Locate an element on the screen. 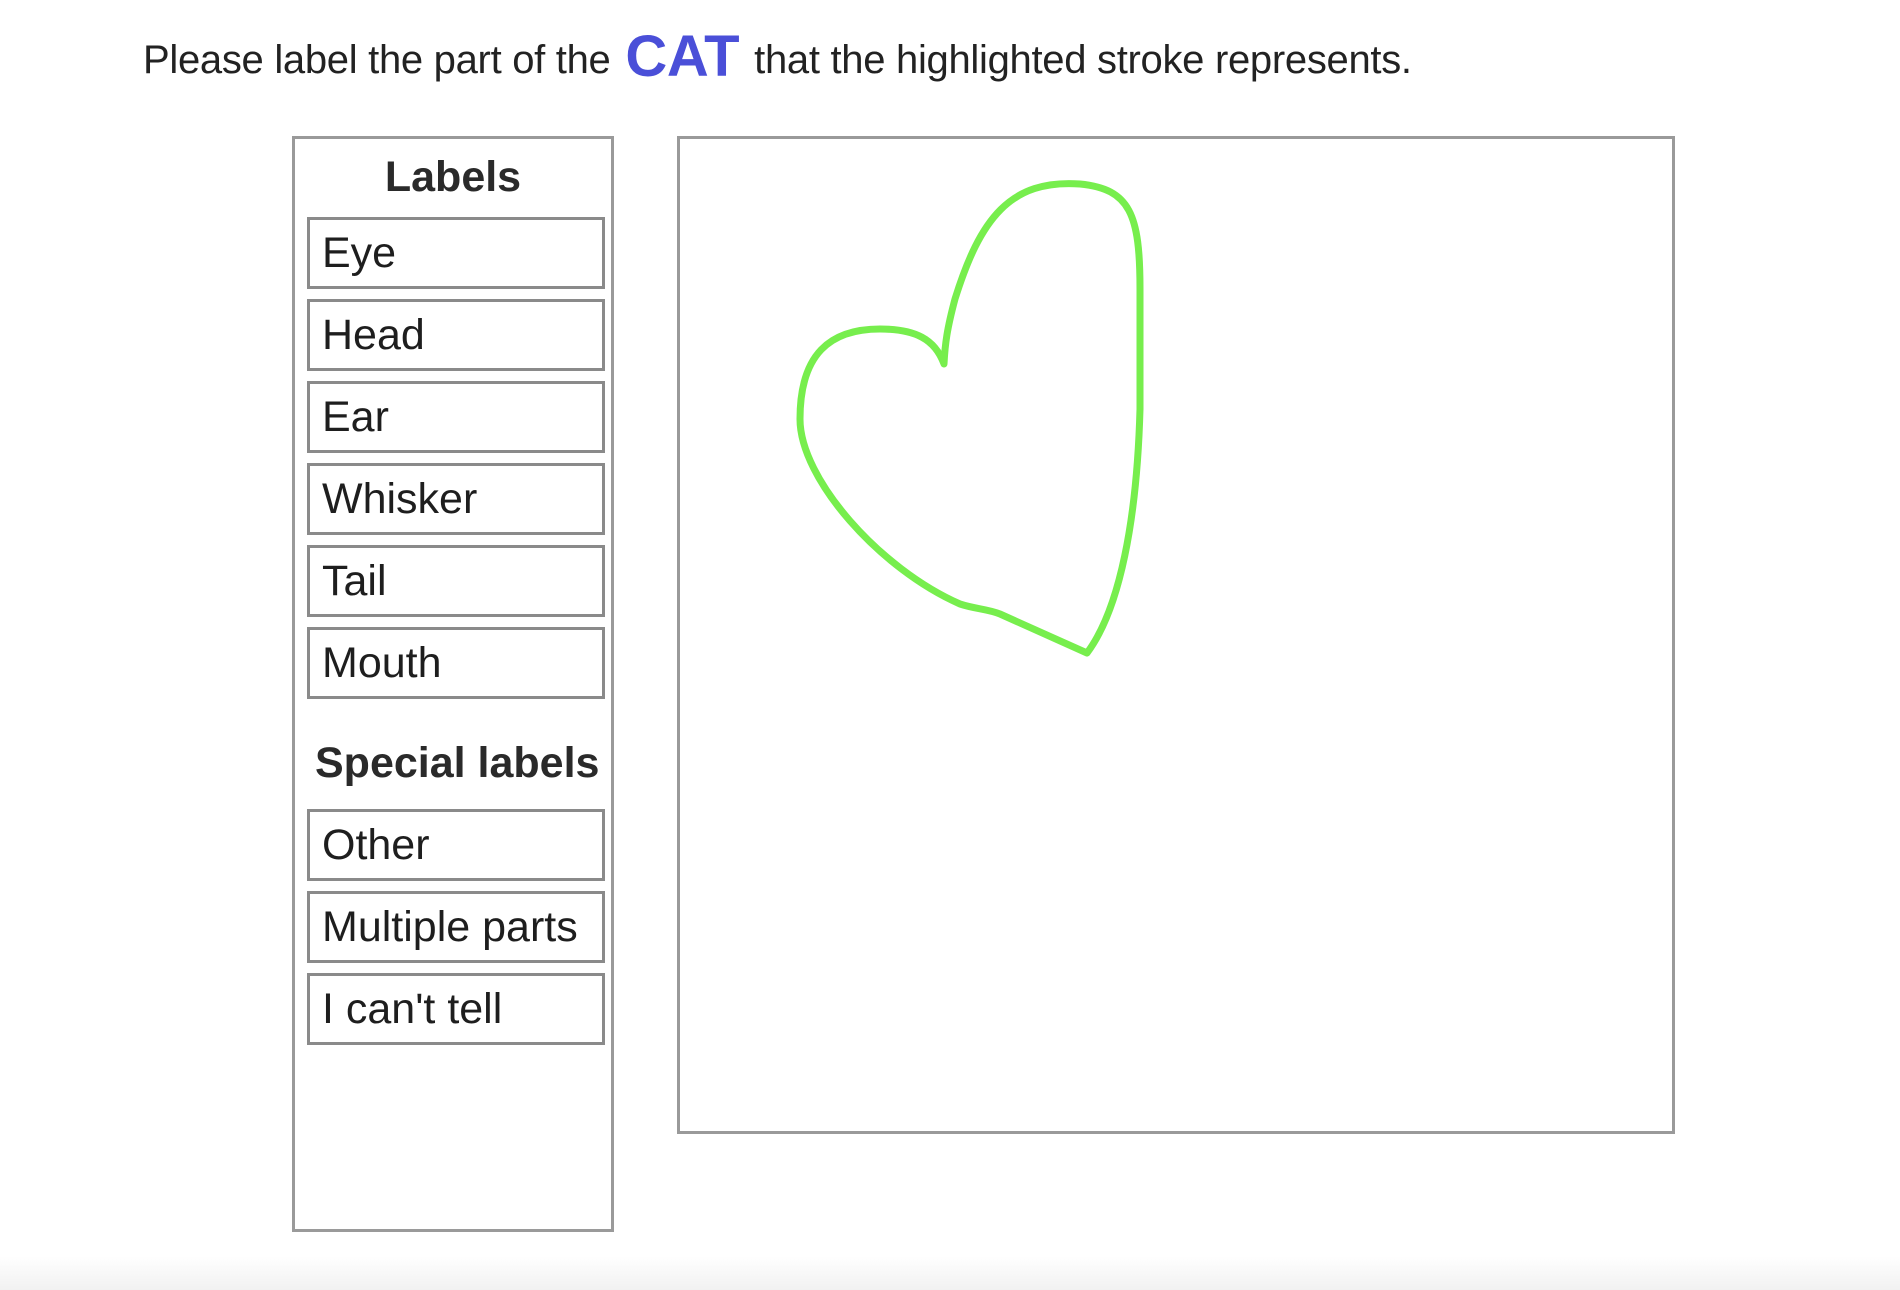  label-button-eye: Eye is located at coordinates (456, 253).